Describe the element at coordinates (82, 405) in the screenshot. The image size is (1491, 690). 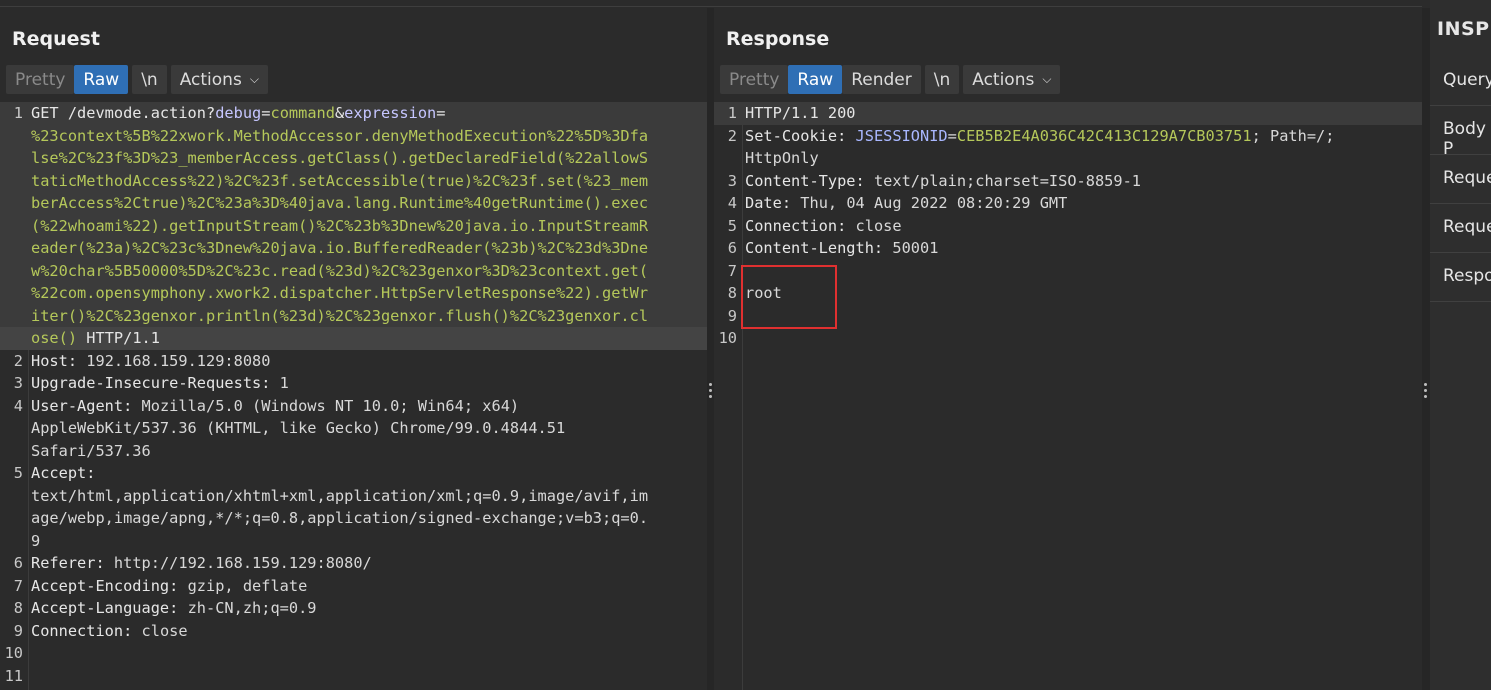
I see `header-name: User-Agent:` at that location.